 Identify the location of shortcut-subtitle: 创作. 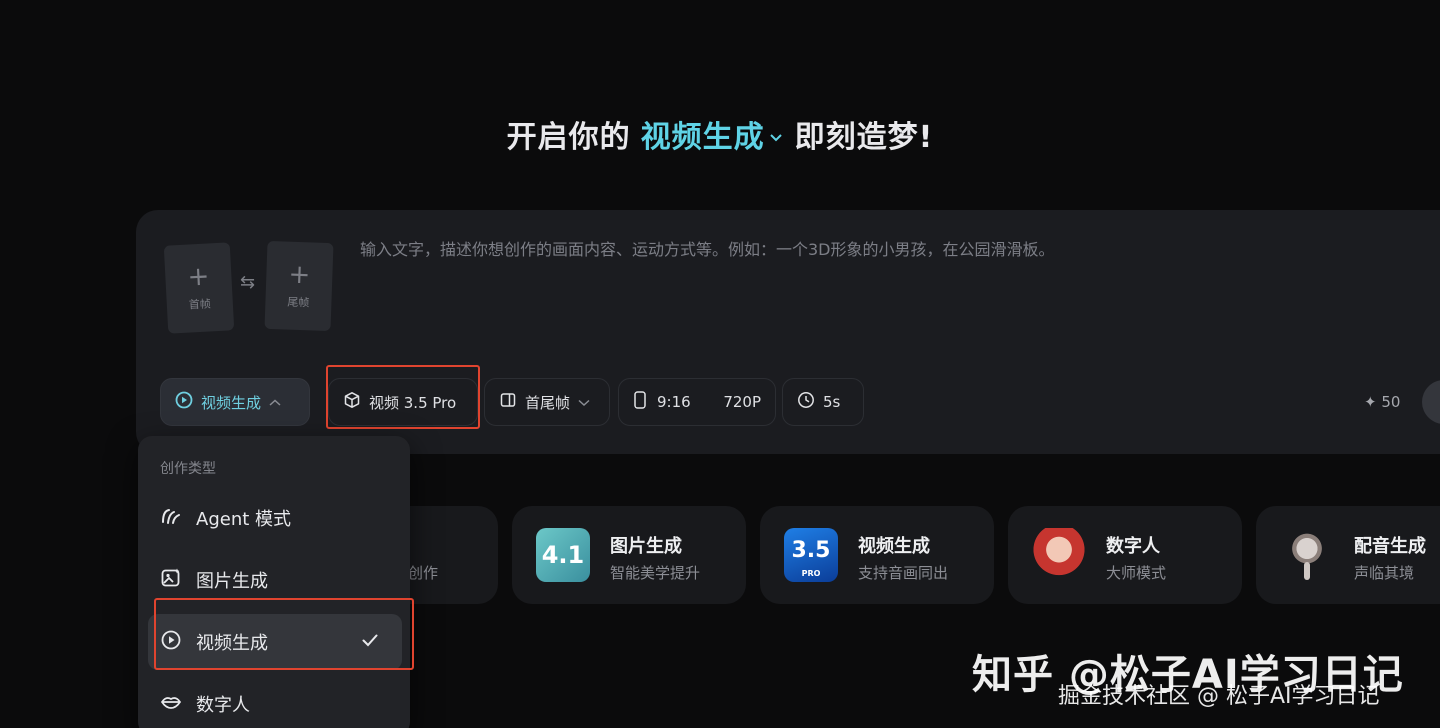
(423, 573).